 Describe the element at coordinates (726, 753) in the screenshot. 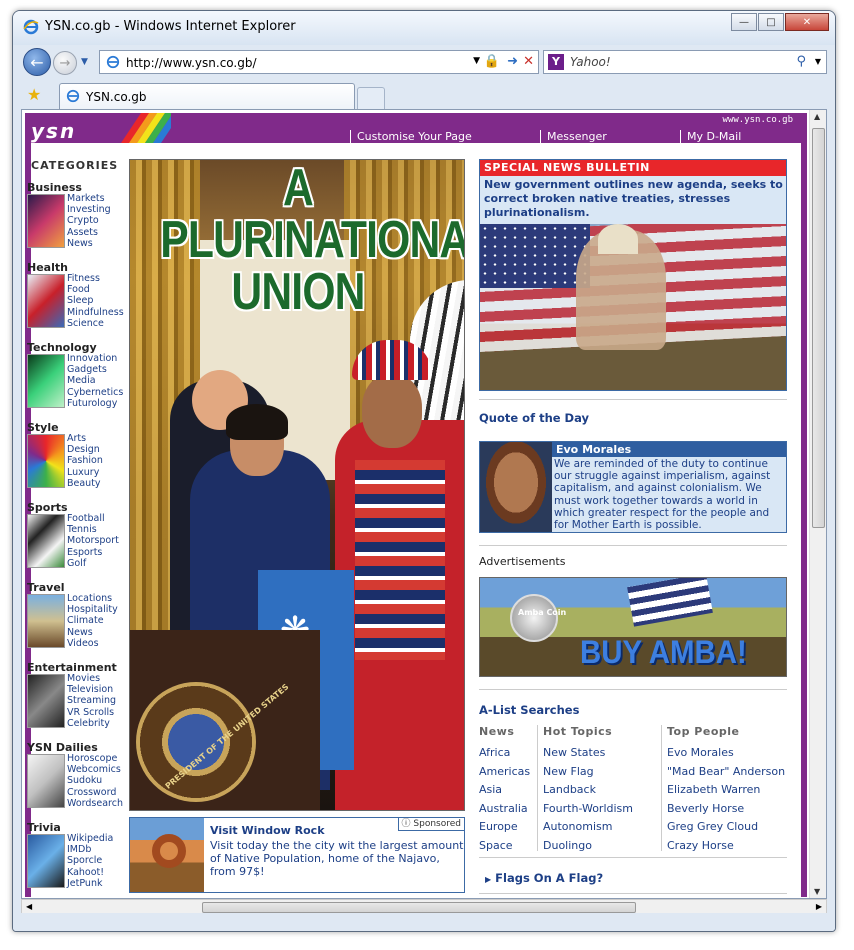

I see `alist-link: Evo Morales` at that location.